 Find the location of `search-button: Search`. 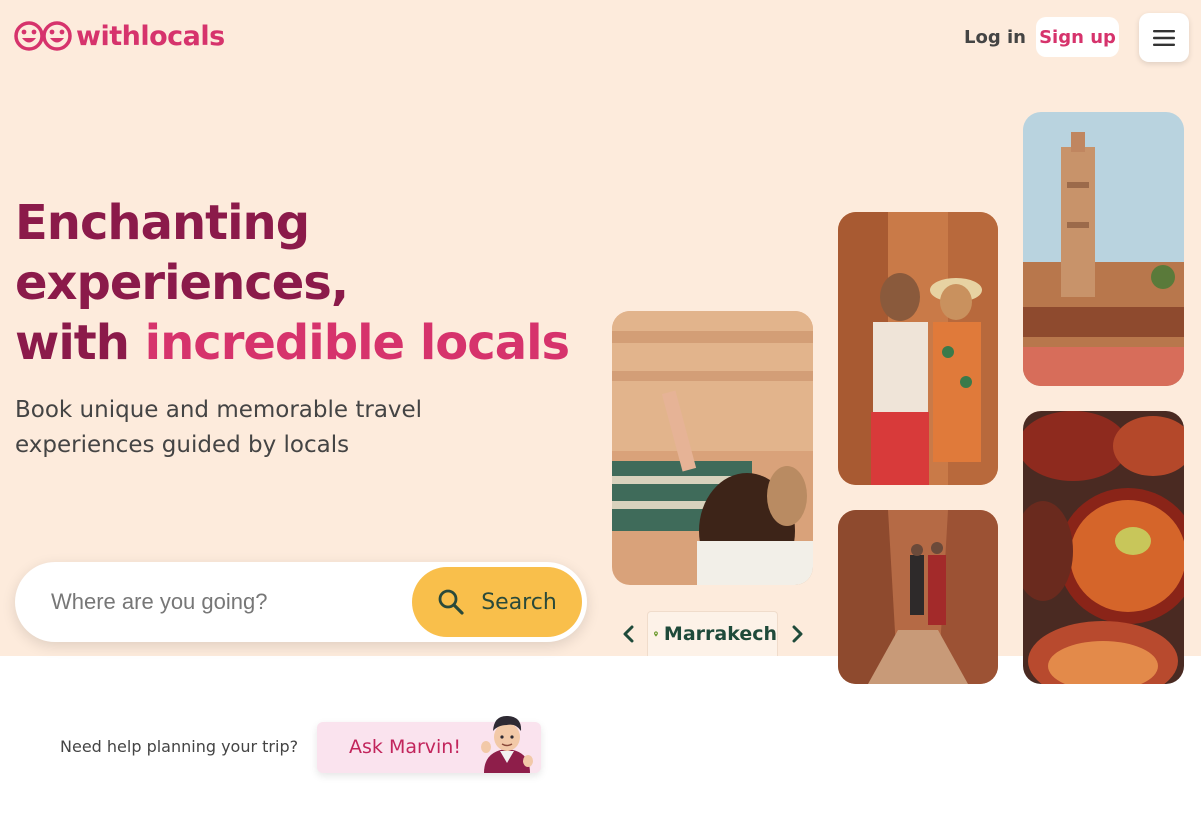

search-button: Search is located at coordinates (497, 602).